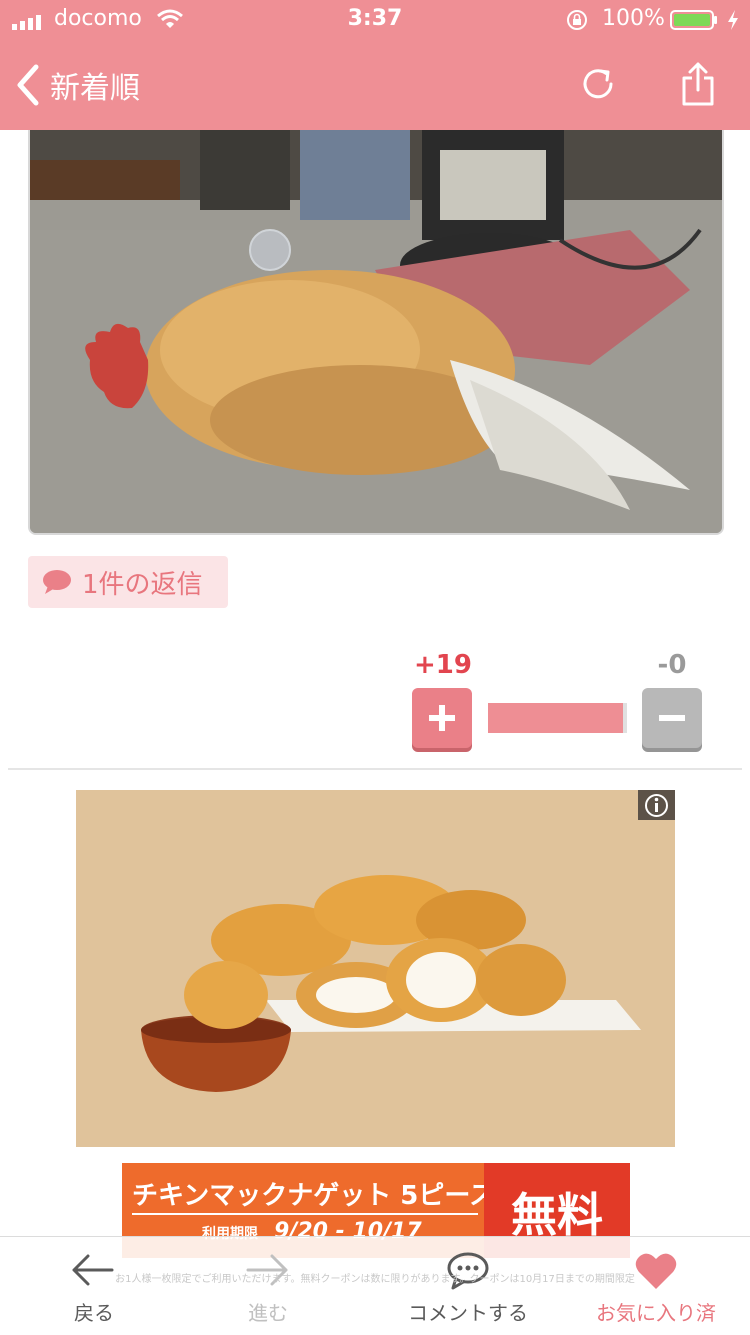  What do you see at coordinates (375, 769) in the screenshot?
I see `section-divider` at bounding box center [375, 769].